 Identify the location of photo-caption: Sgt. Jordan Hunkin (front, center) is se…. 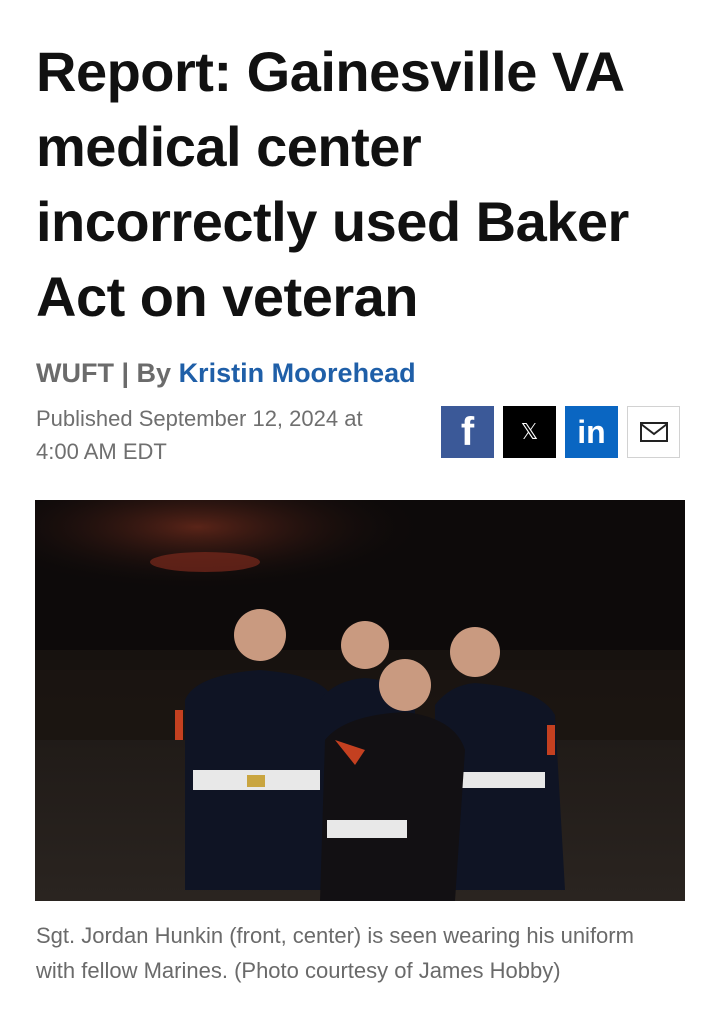
(335, 953).